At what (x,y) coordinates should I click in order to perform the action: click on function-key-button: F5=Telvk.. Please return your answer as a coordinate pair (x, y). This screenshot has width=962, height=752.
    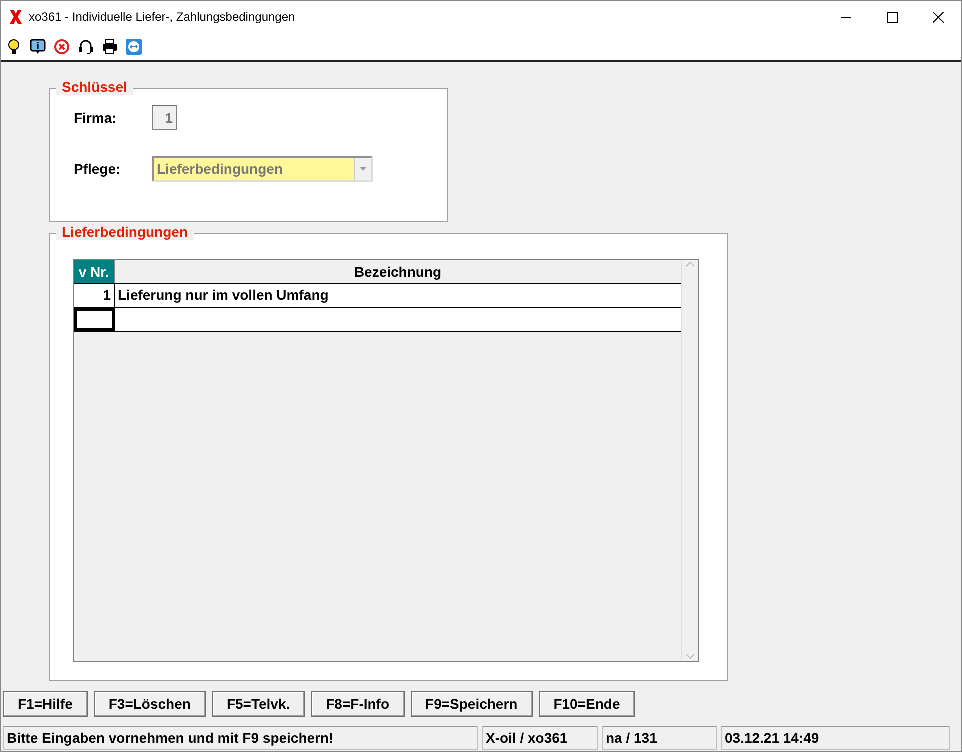
    Looking at the image, I should click on (259, 704).